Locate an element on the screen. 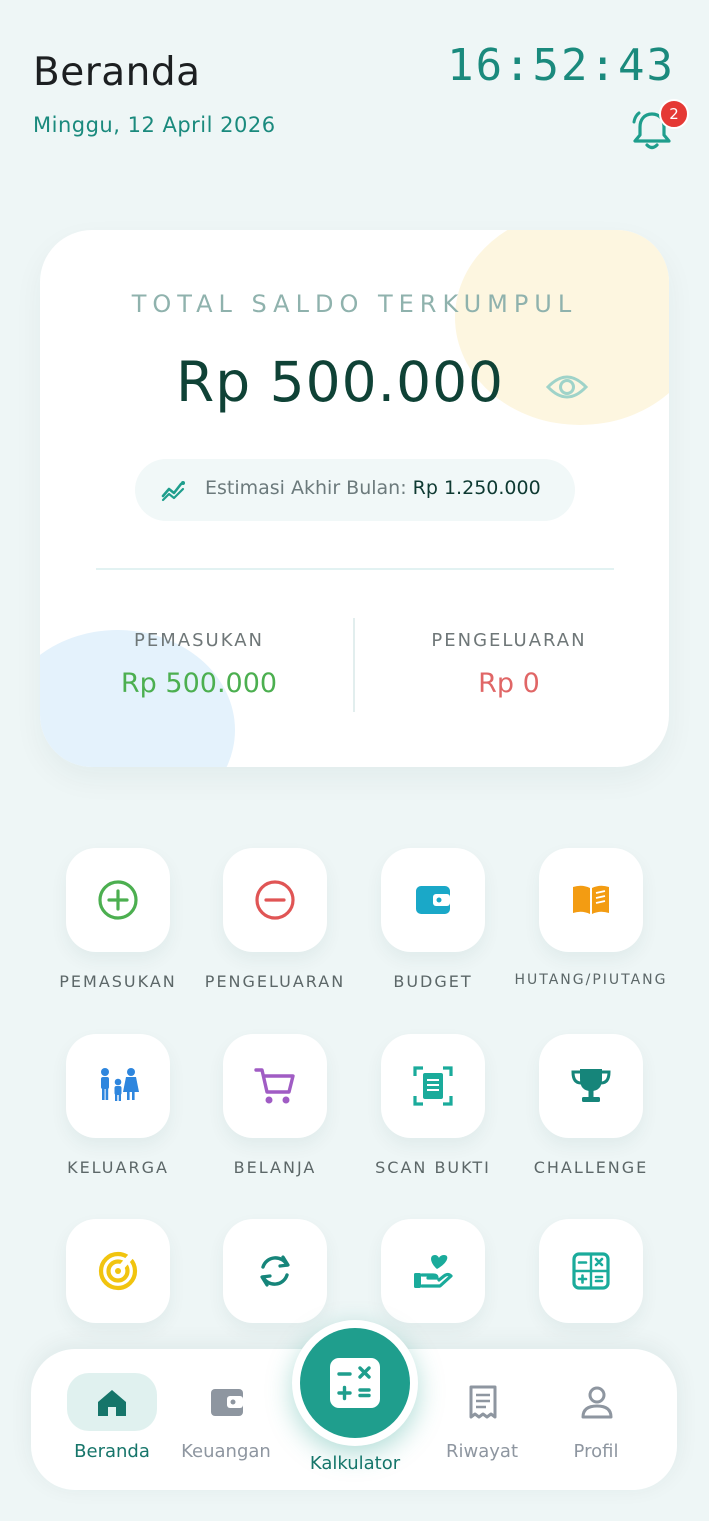 This screenshot has height=1521, width=709. heart-hand-icon is located at coordinates (433, 1271).